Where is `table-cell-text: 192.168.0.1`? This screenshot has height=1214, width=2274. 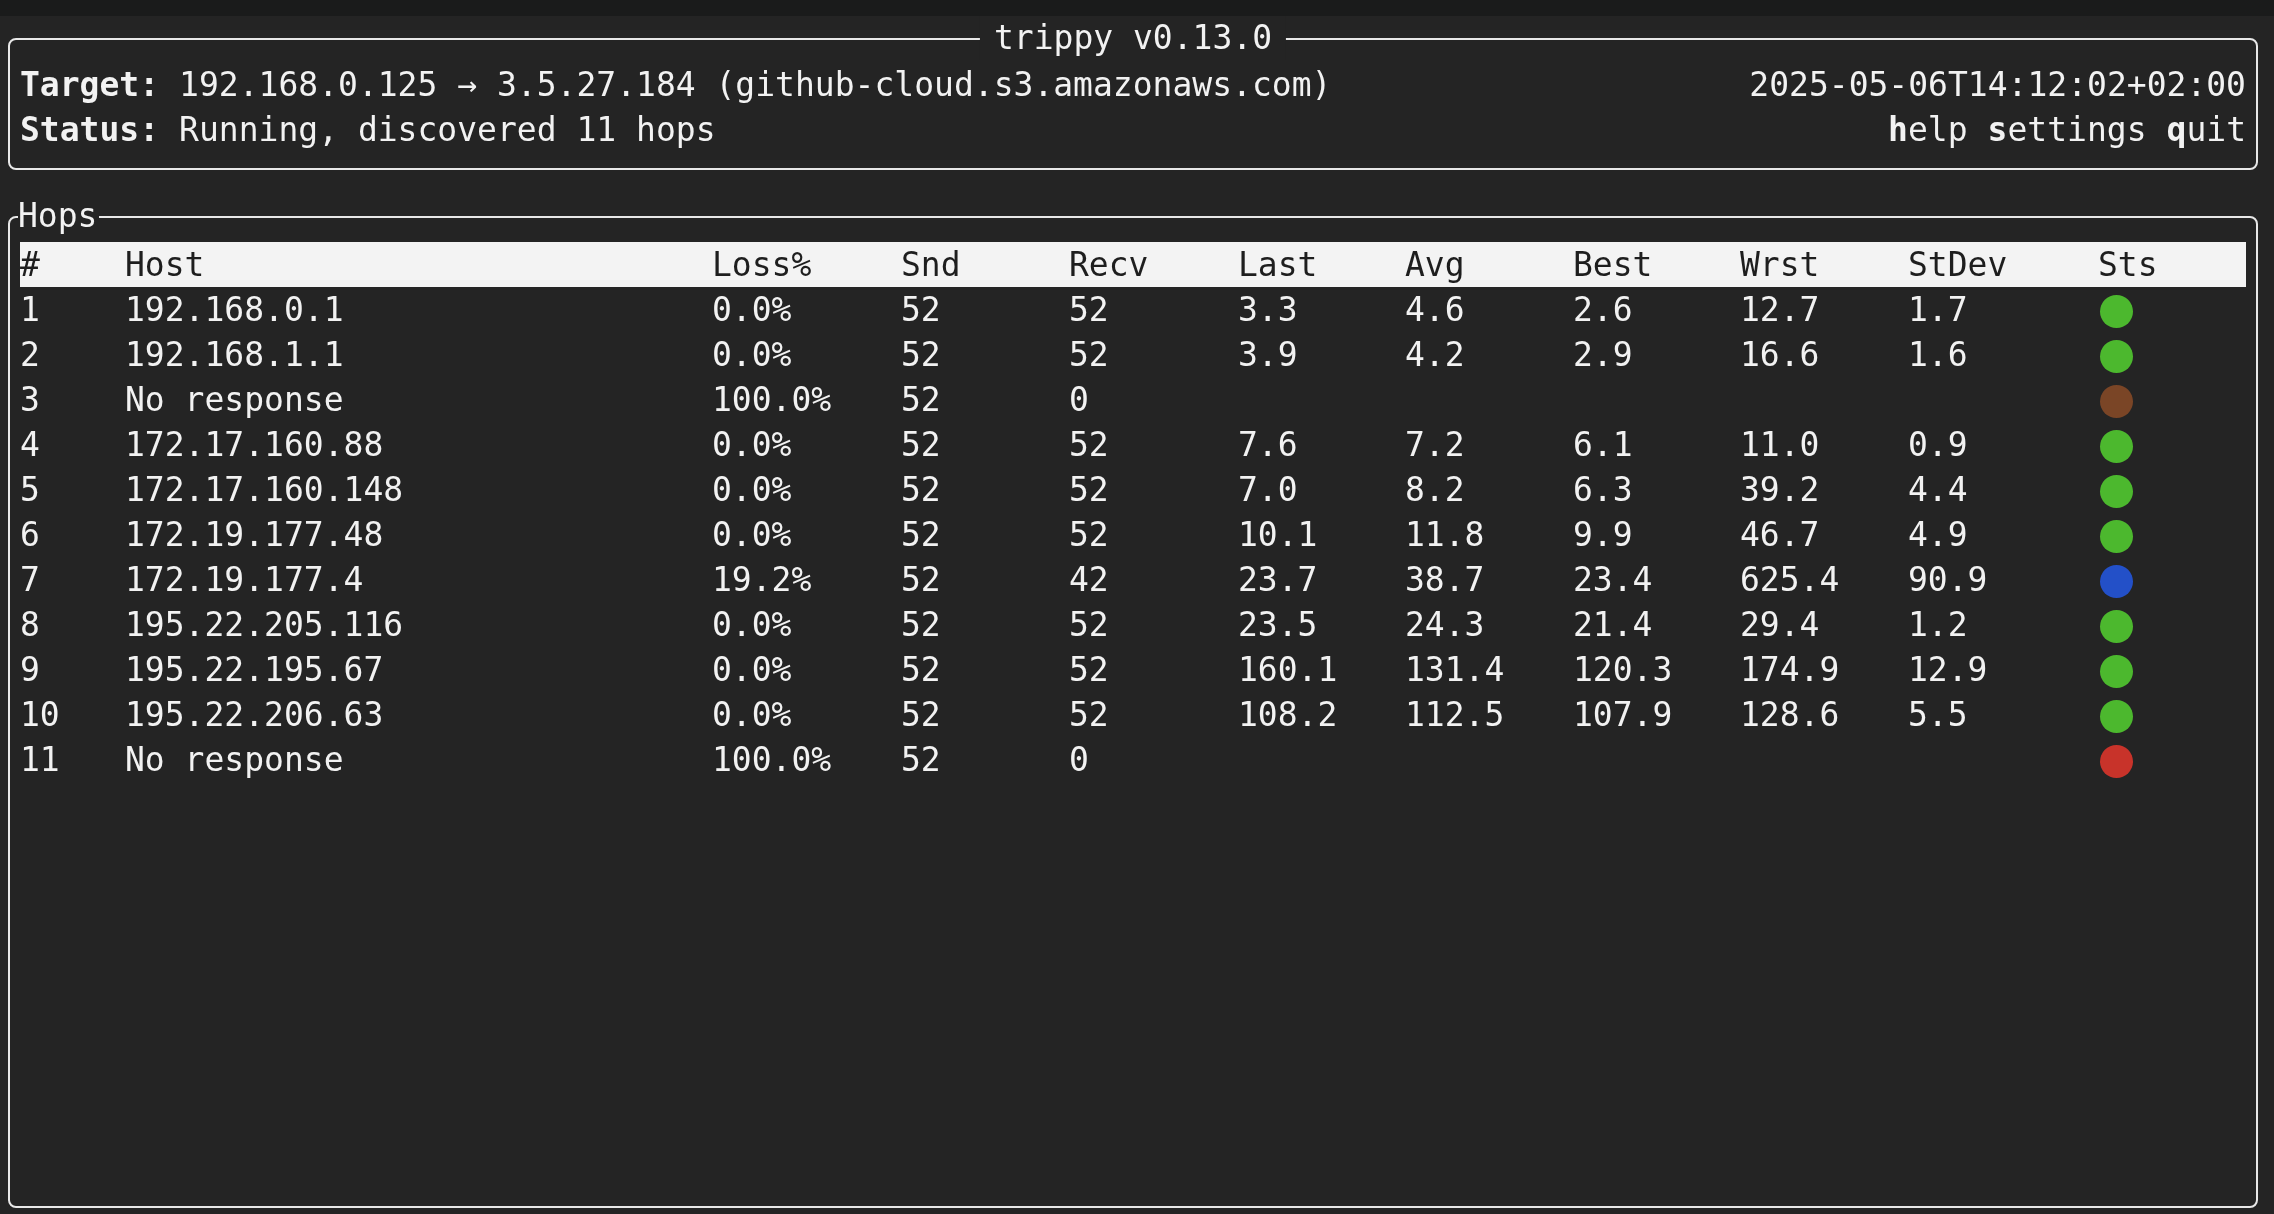
table-cell-text: 192.168.0.1 is located at coordinates (234, 310).